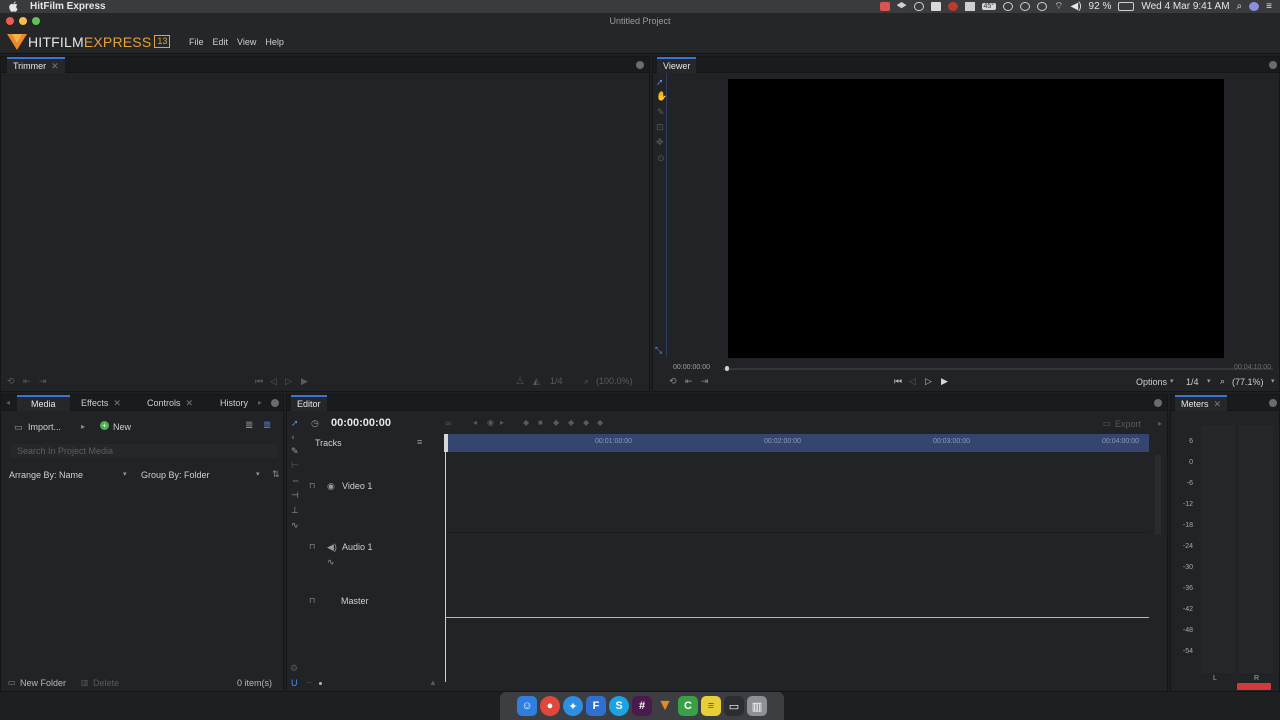 The height and width of the screenshot is (720, 1280). I want to click on tab-editor: Editor, so click(309, 403).